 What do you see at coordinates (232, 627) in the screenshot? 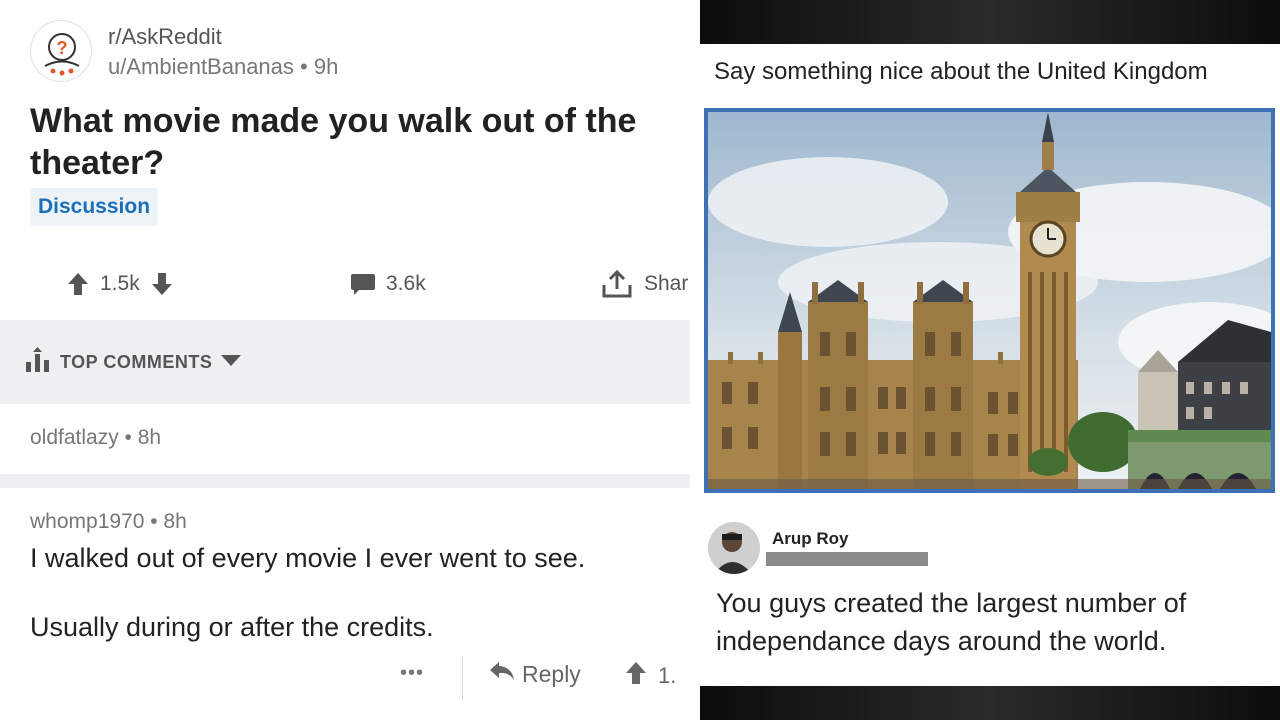
I see `comment-body-line: Usually during or after the credits.` at bounding box center [232, 627].